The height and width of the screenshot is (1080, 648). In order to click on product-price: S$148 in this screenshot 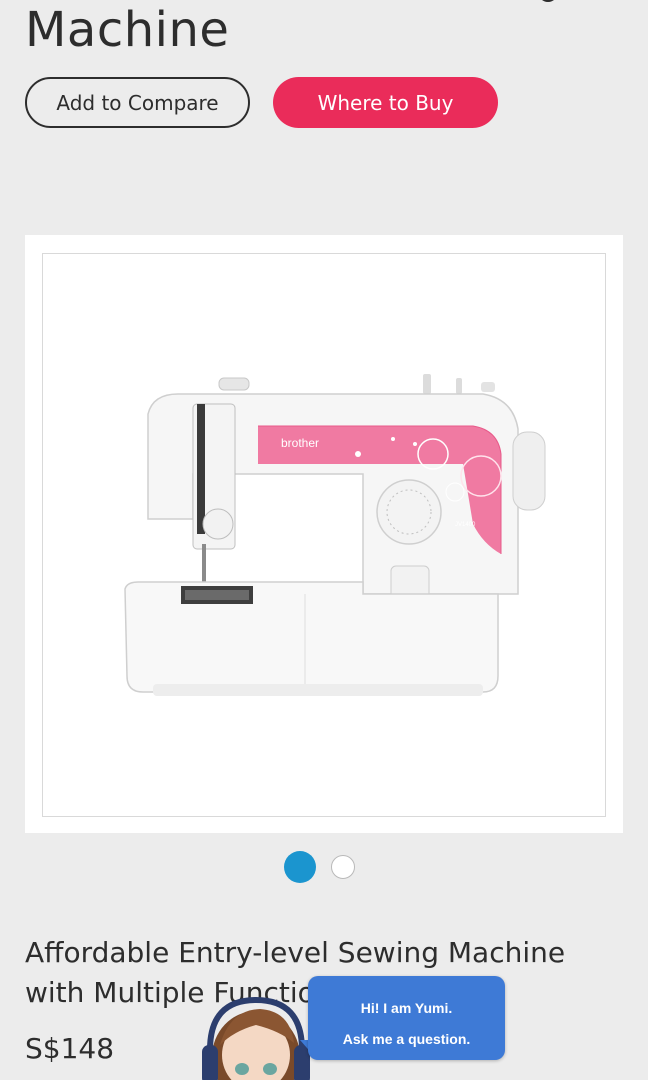, I will do `click(70, 1048)`.